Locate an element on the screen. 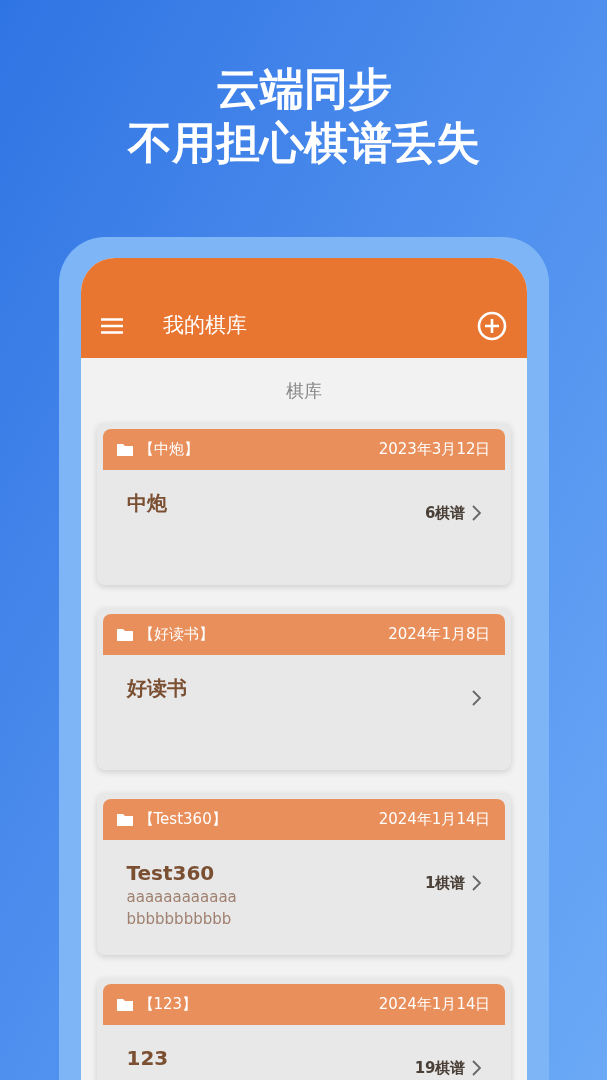 The width and height of the screenshot is (607, 1080). folder-description: bbbbbbbbbbb is located at coordinates (179, 919).